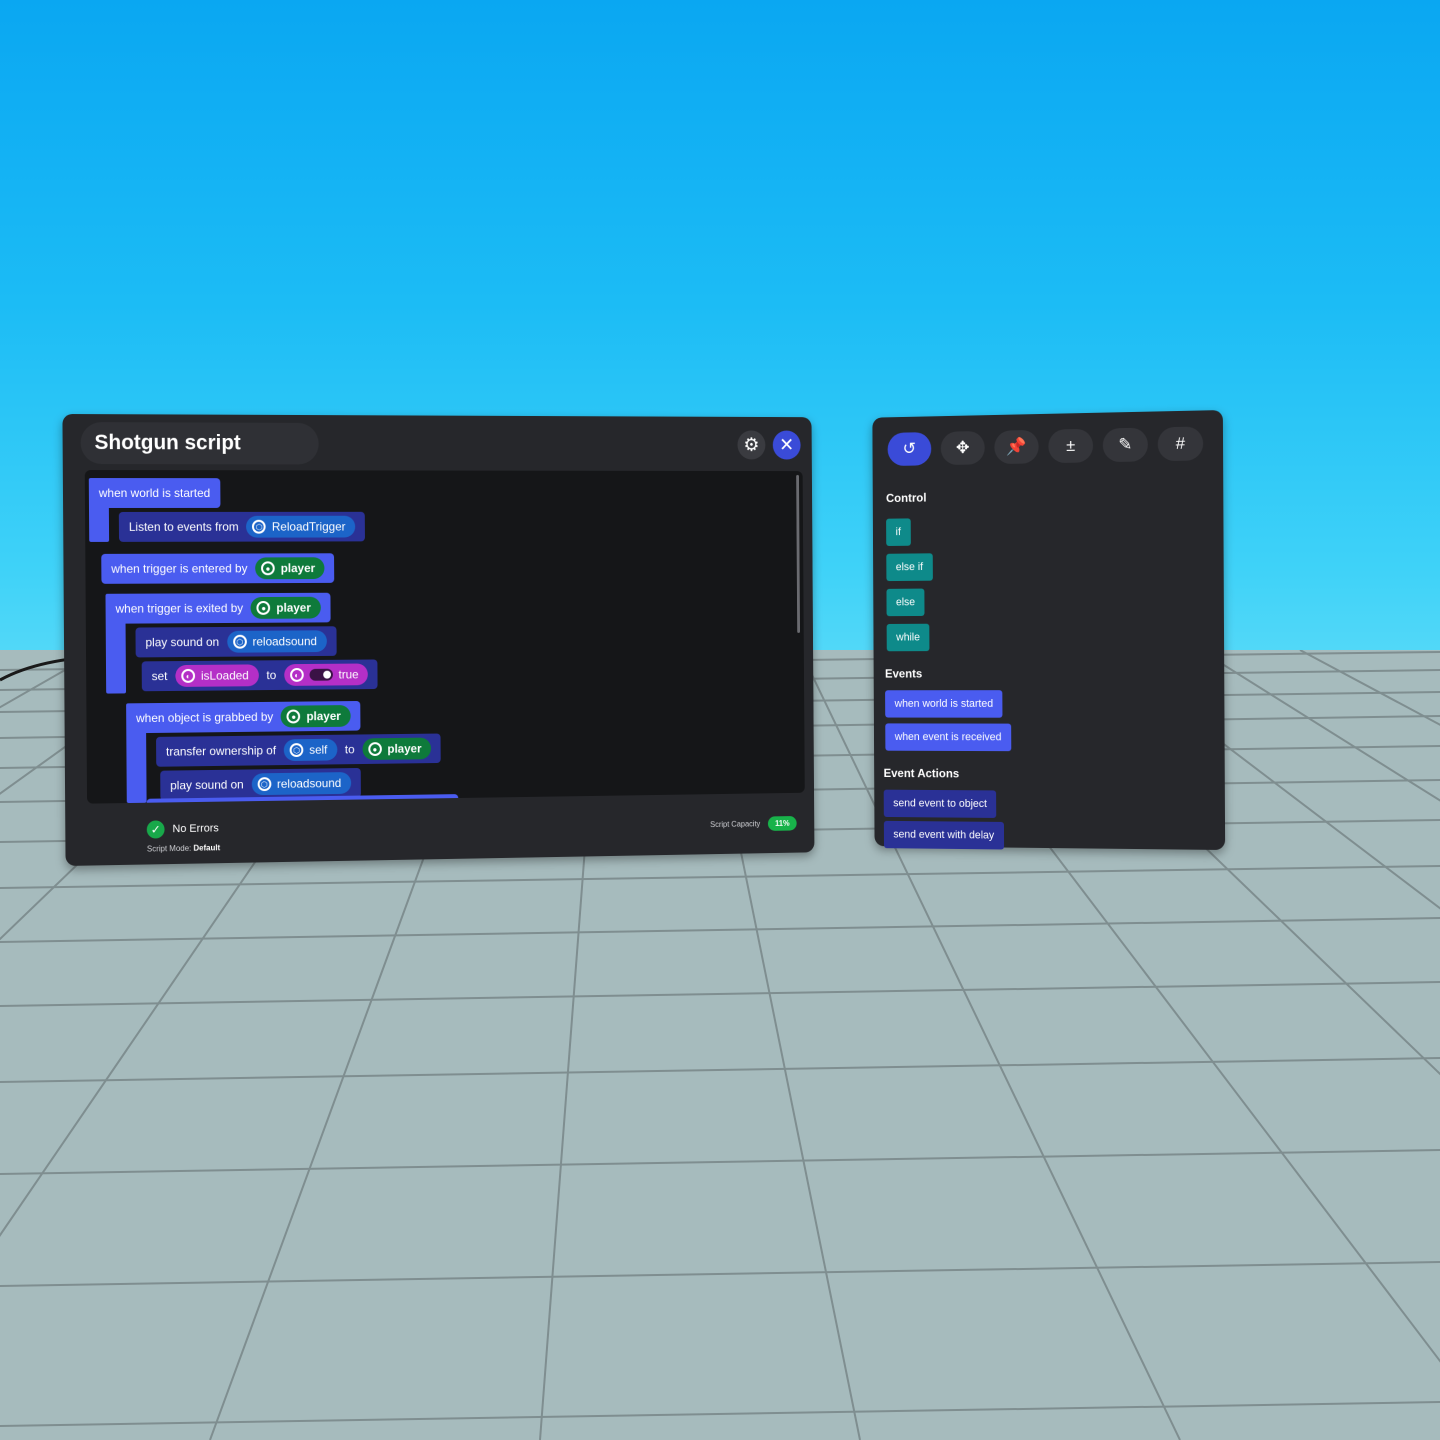 The image size is (1440, 1440). I want to click on object-pill: ⬡ self, so click(310, 750).